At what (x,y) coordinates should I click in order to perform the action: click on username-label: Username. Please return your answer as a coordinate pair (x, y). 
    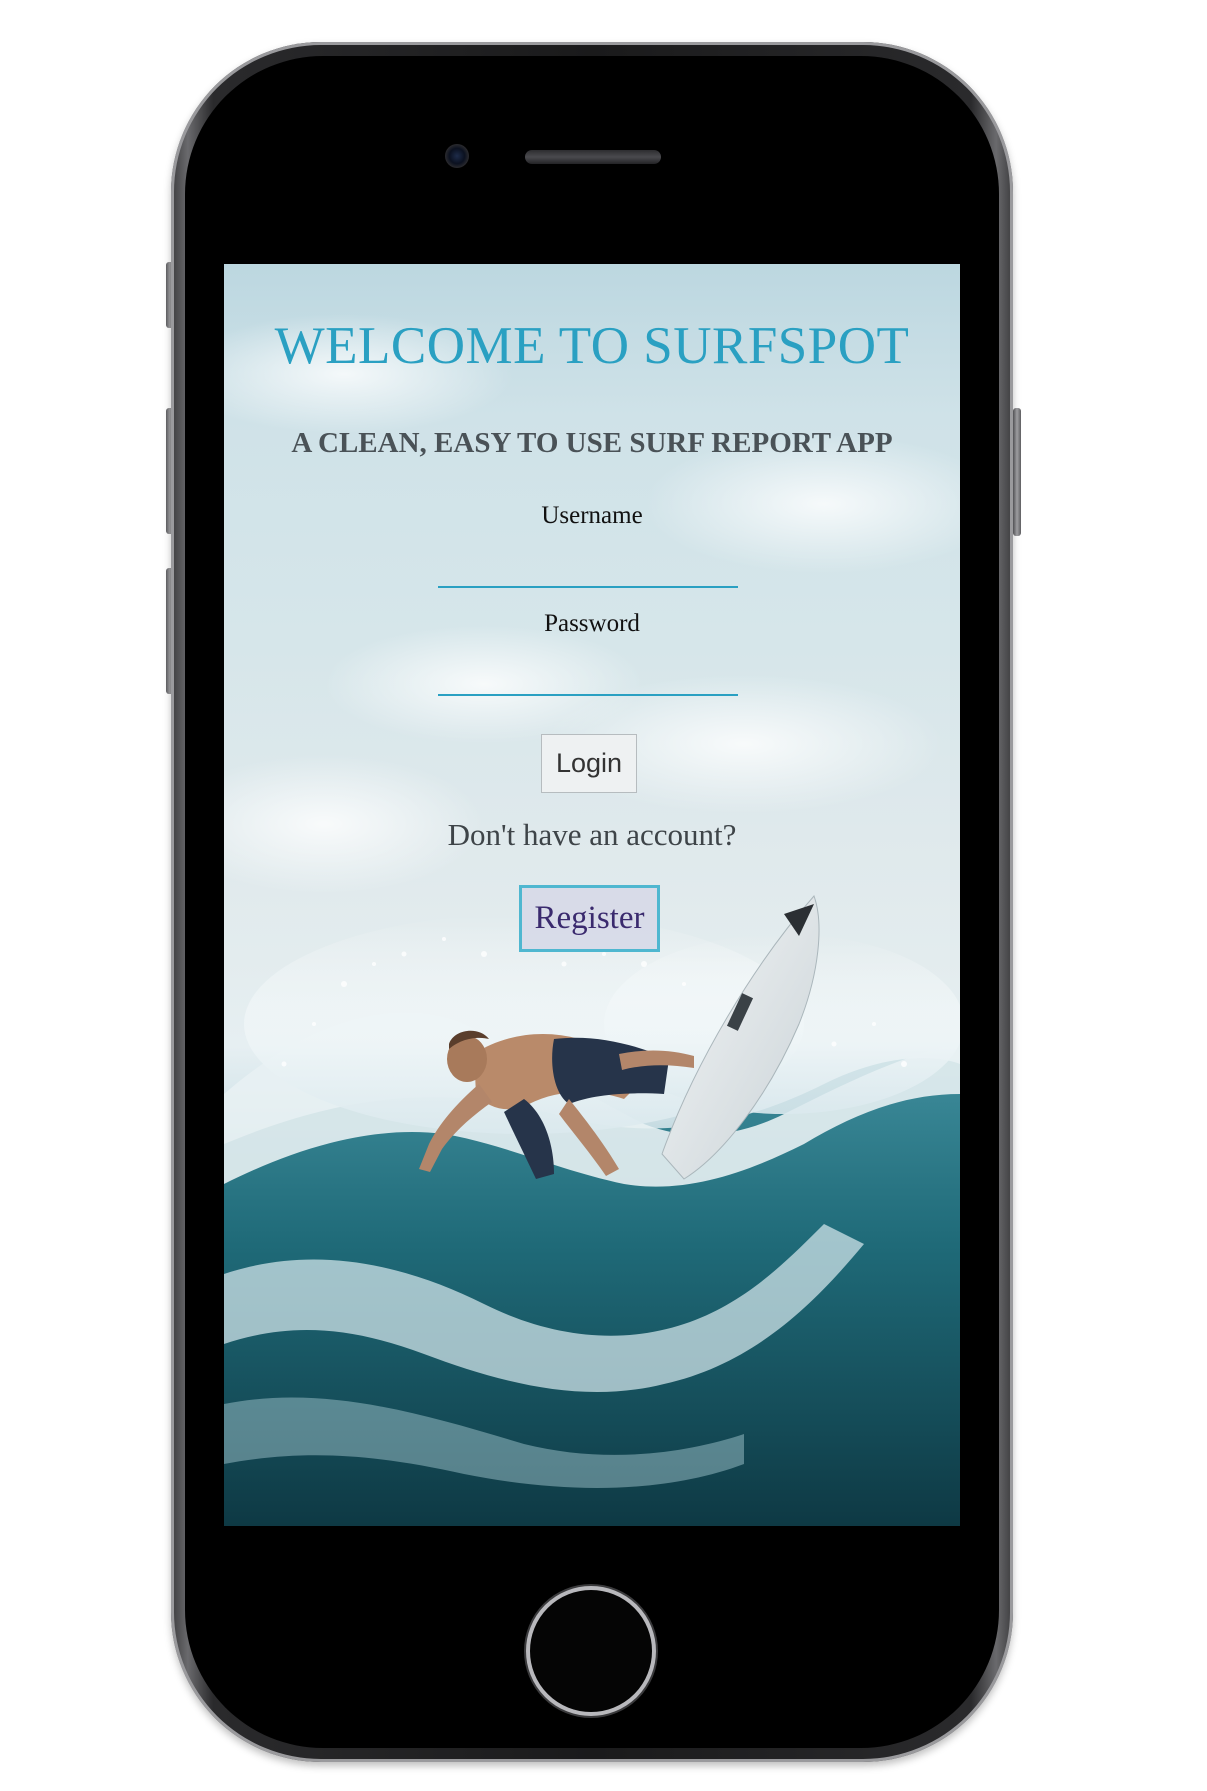
    Looking at the image, I should click on (592, 515).